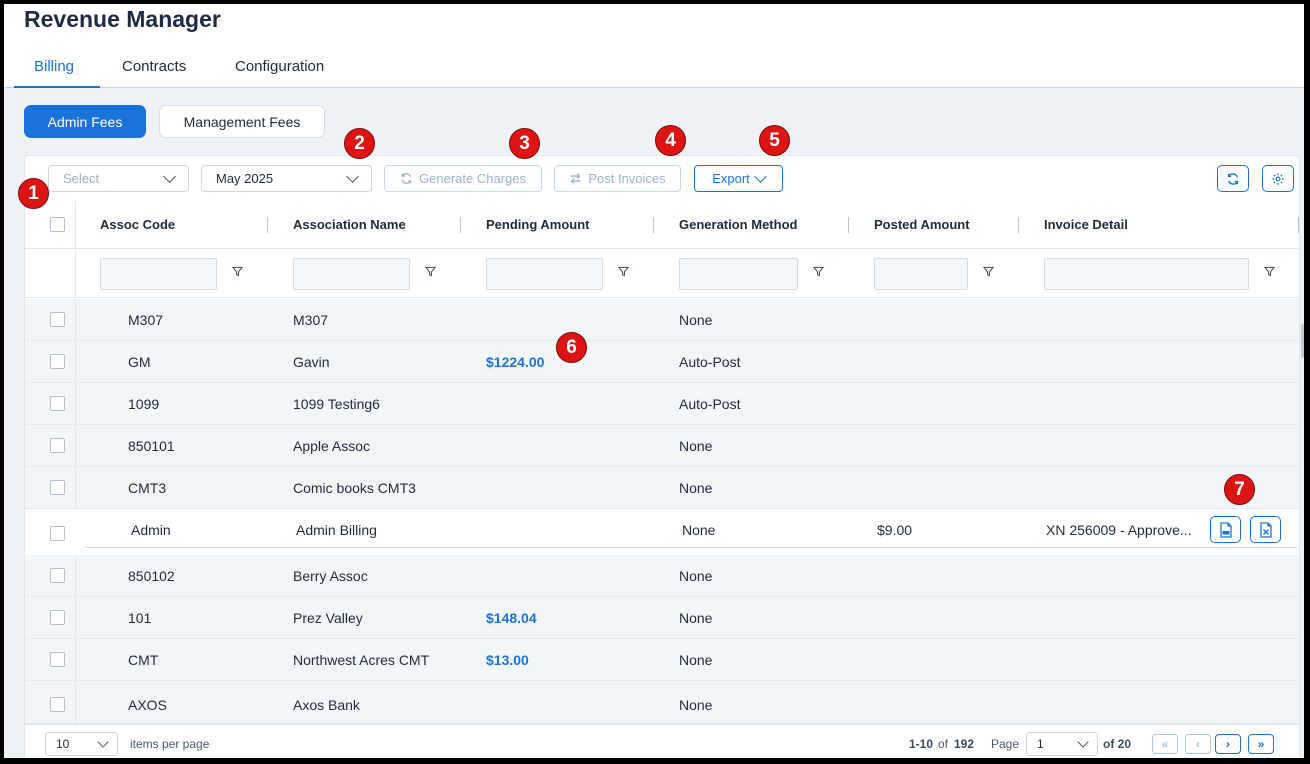 This screenshot has width=1310, height=764. Describe the element at coordinates (538, 224) in the screenshot. I see `col-pending-amount: Pending Amount` at that location.